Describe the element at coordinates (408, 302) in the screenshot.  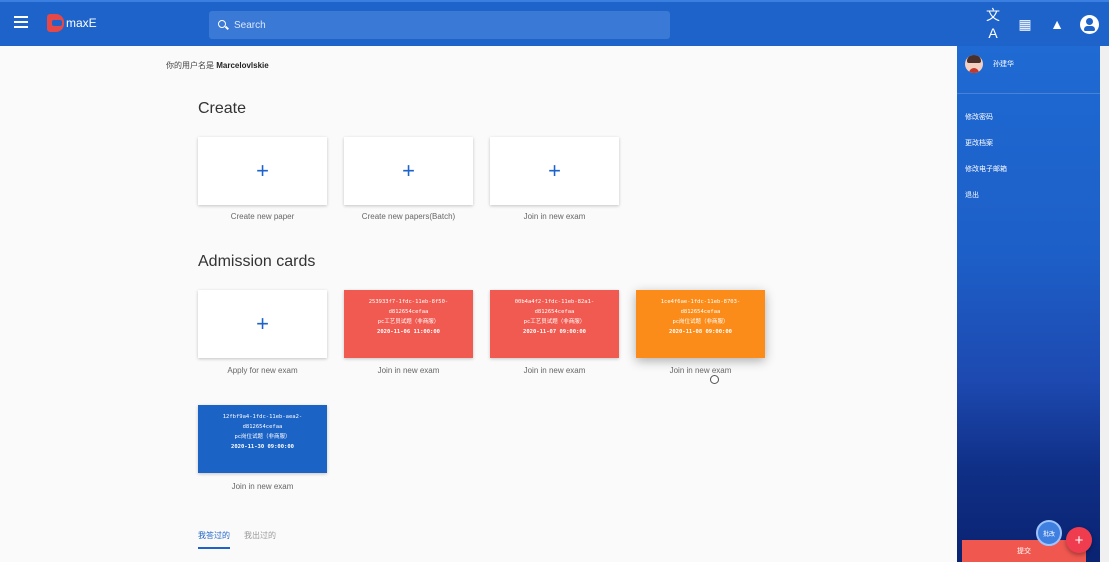
I see `ticket-id: 253933f7-1fdc-11eb-8f50-` at that location.